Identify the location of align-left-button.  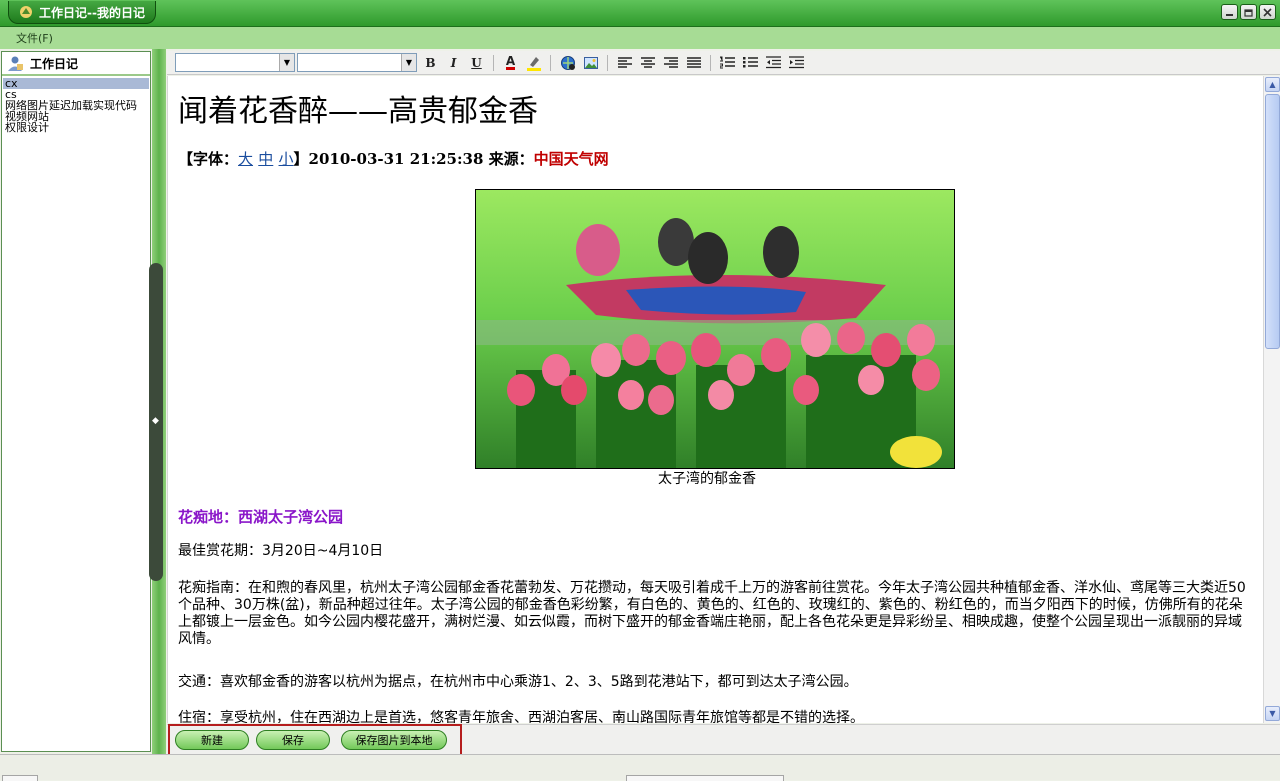
(624, 63).